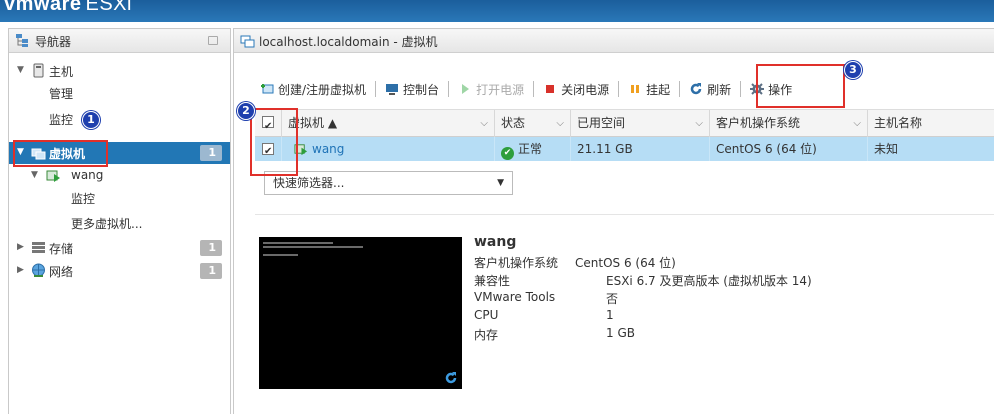 The height and width of the screenshot is (414, 994). Describe the element at coordinates (625, 263) in the screenshot. I see `detail-value: CentOS 6 (64 位)` at that location.